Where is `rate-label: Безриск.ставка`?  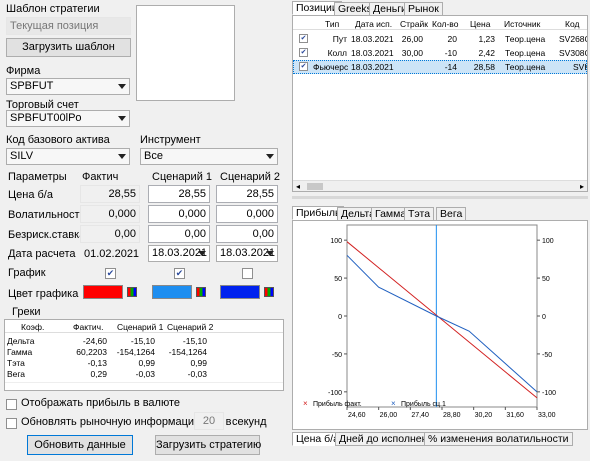
rate-label: Безриск.ставка is located at coordinates (47, 235).